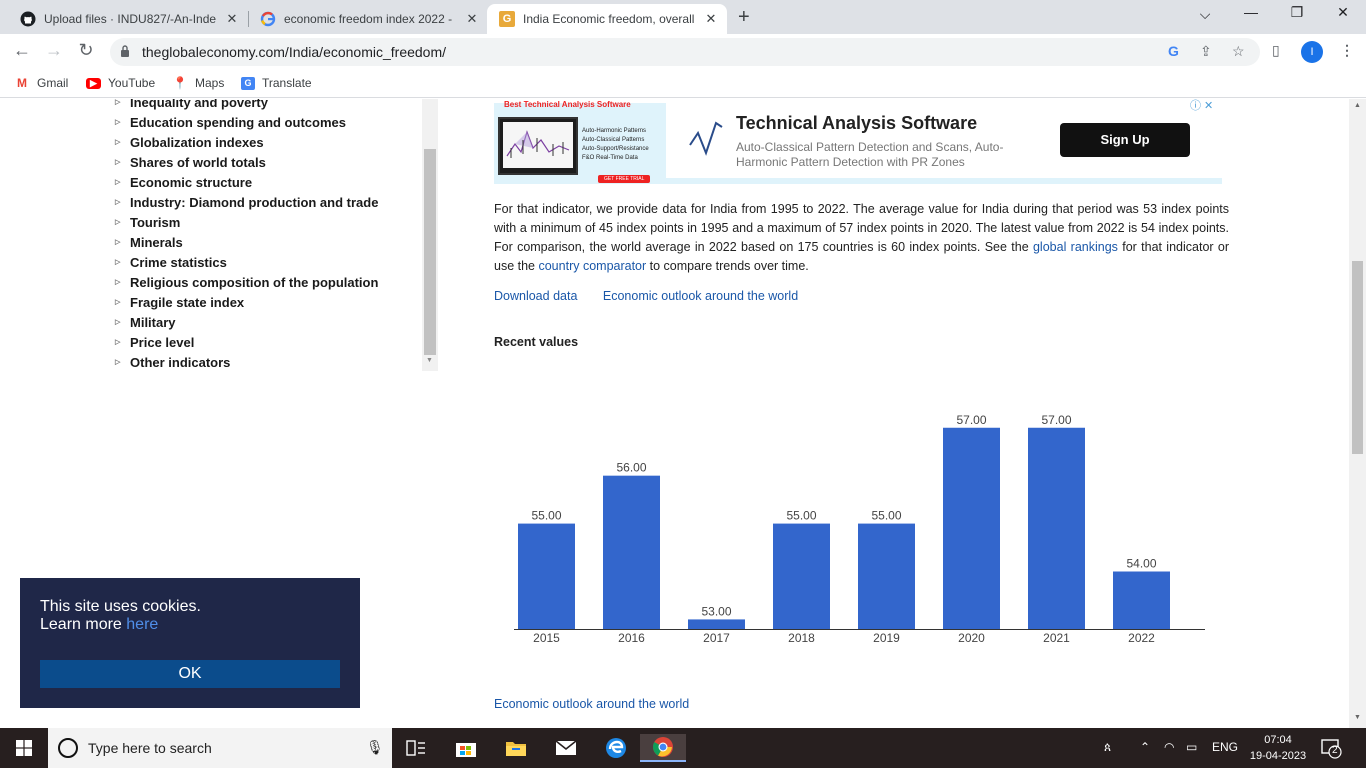 Image resolution: width=1366 pixels, height=768 pixels. Describe the element at coordinates (246, 363) in the screenshot. I see `sidebar-item: ▷ Other indicators` at that location.